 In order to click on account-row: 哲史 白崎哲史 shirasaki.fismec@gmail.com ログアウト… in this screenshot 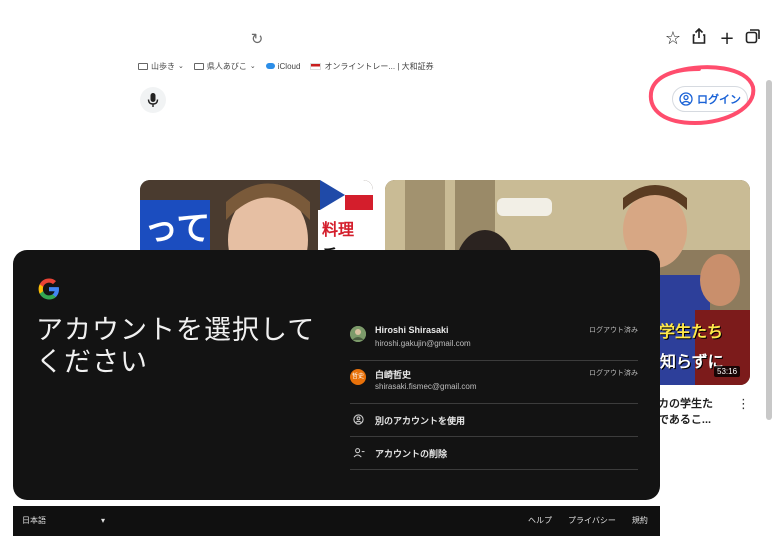, I will do `click(494, 382)`.